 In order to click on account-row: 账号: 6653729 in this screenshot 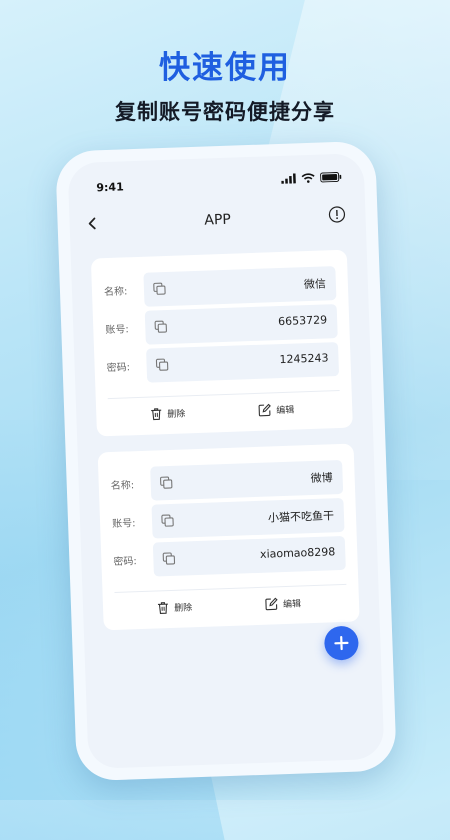, I will do `click(221, 325)`.